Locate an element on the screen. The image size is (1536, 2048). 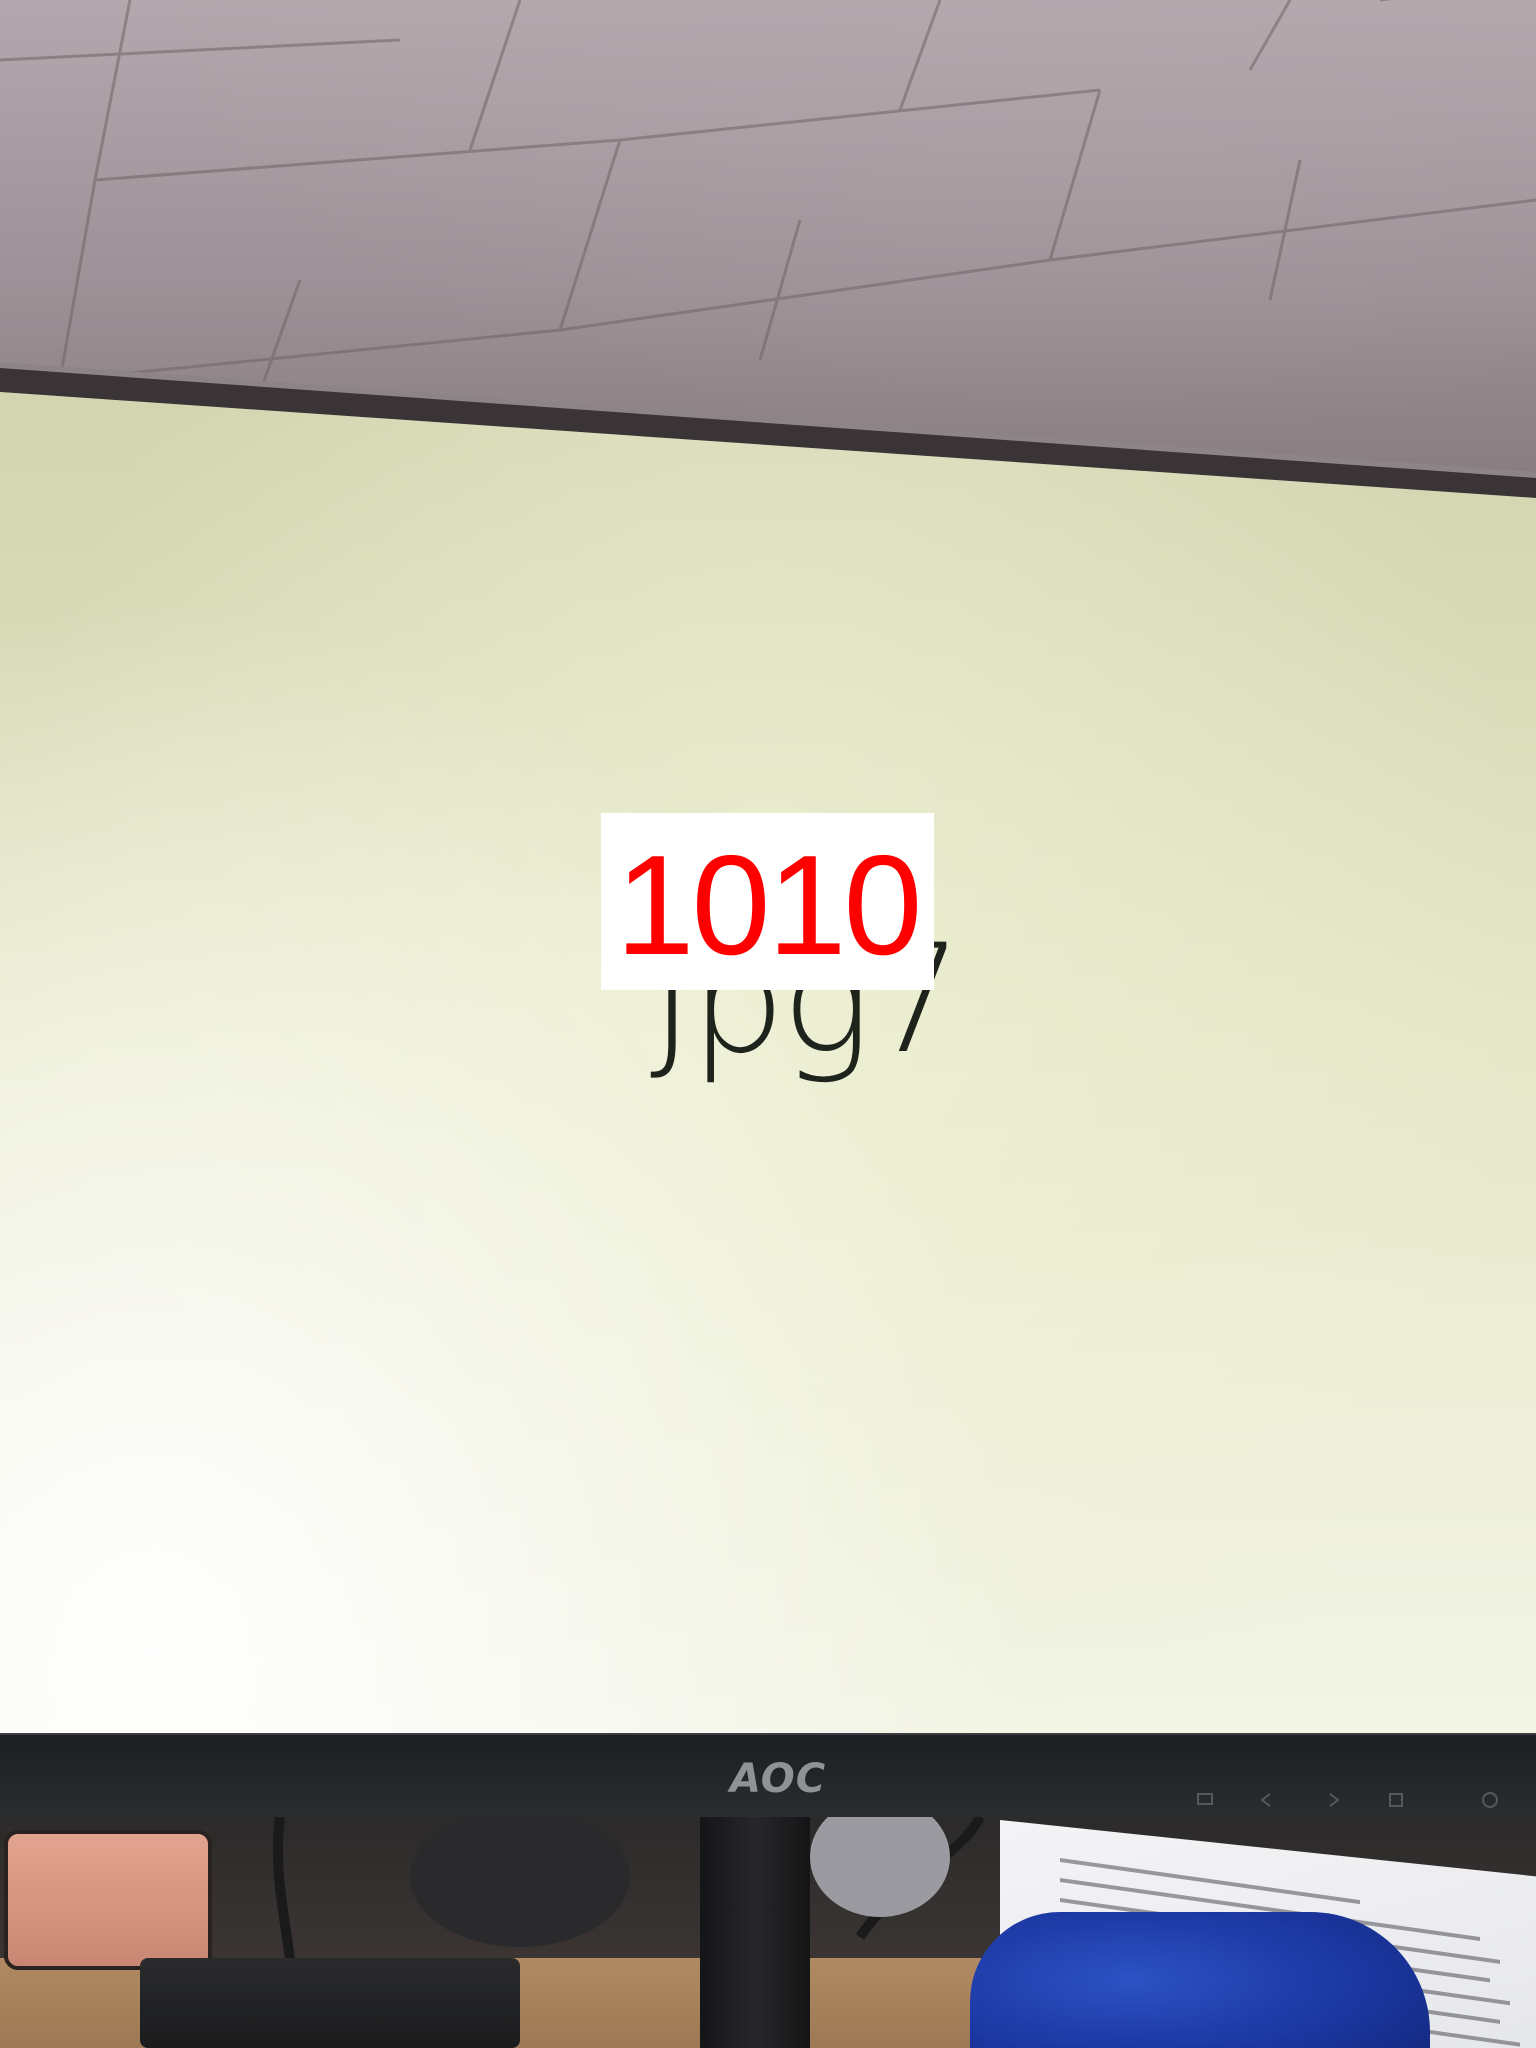
label-box: 1010 is located at coordinates (767, 901).